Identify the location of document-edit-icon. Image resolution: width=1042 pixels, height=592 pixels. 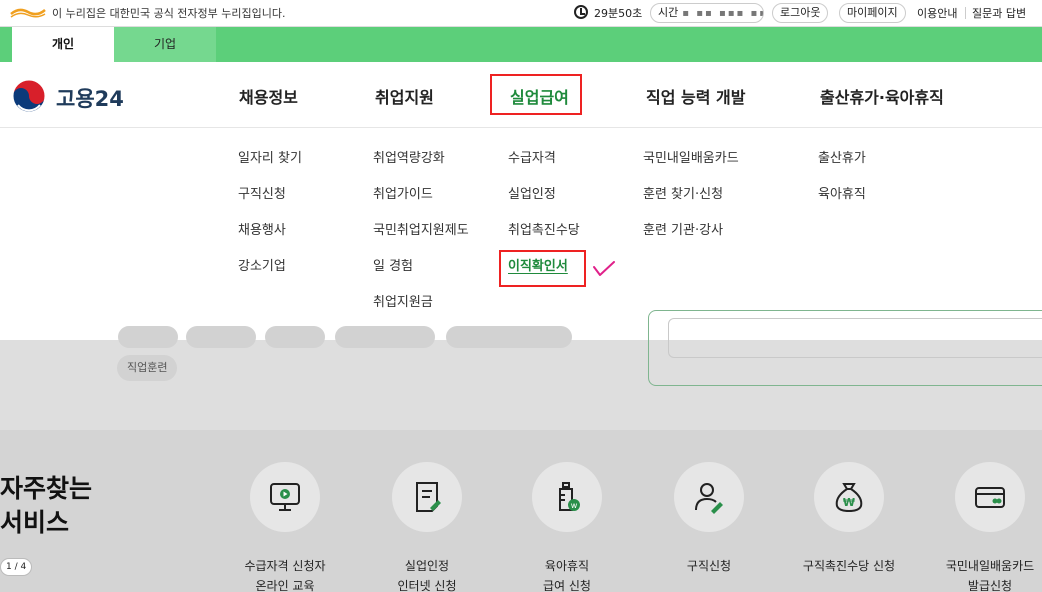
(428, 497).